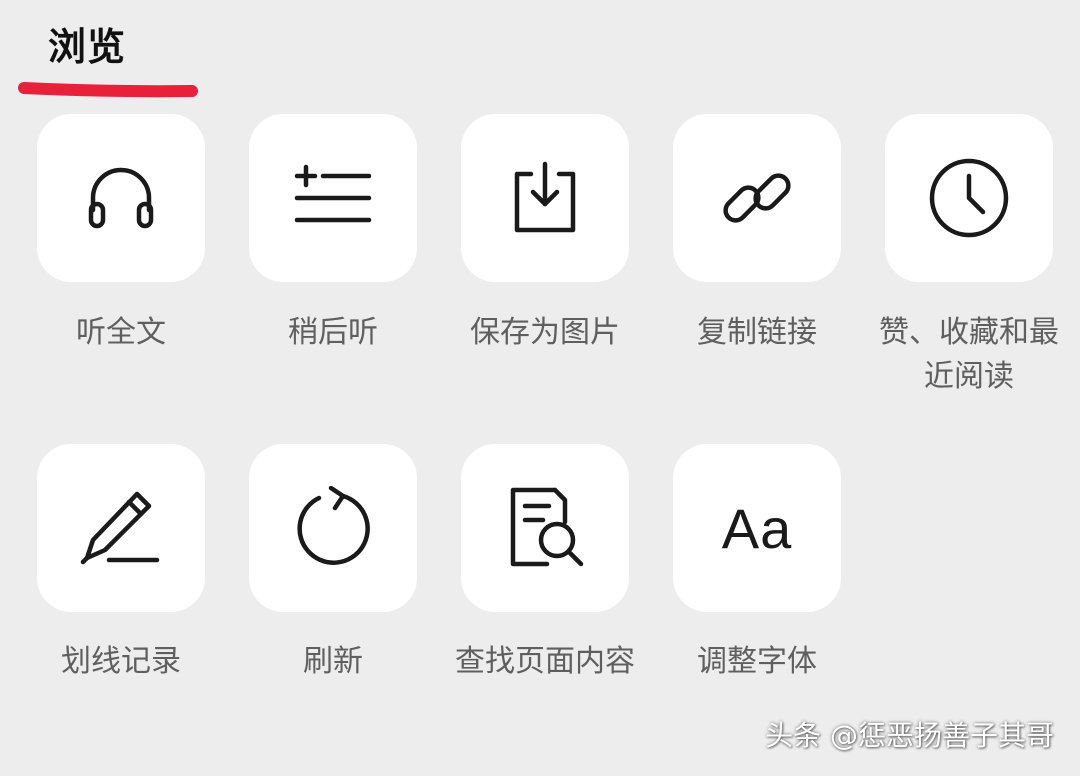 This screenshot has height=776, width=1080. I want to click on refresh-button, so click(333, 528).